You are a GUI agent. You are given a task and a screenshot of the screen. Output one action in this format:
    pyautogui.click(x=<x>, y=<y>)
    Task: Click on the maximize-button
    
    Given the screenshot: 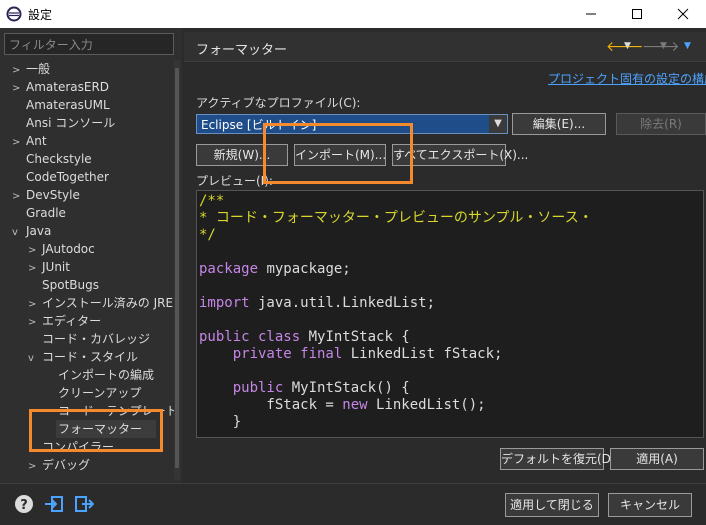 What is the action you would take?
    pyautogui.click(x=637, y=14)
    